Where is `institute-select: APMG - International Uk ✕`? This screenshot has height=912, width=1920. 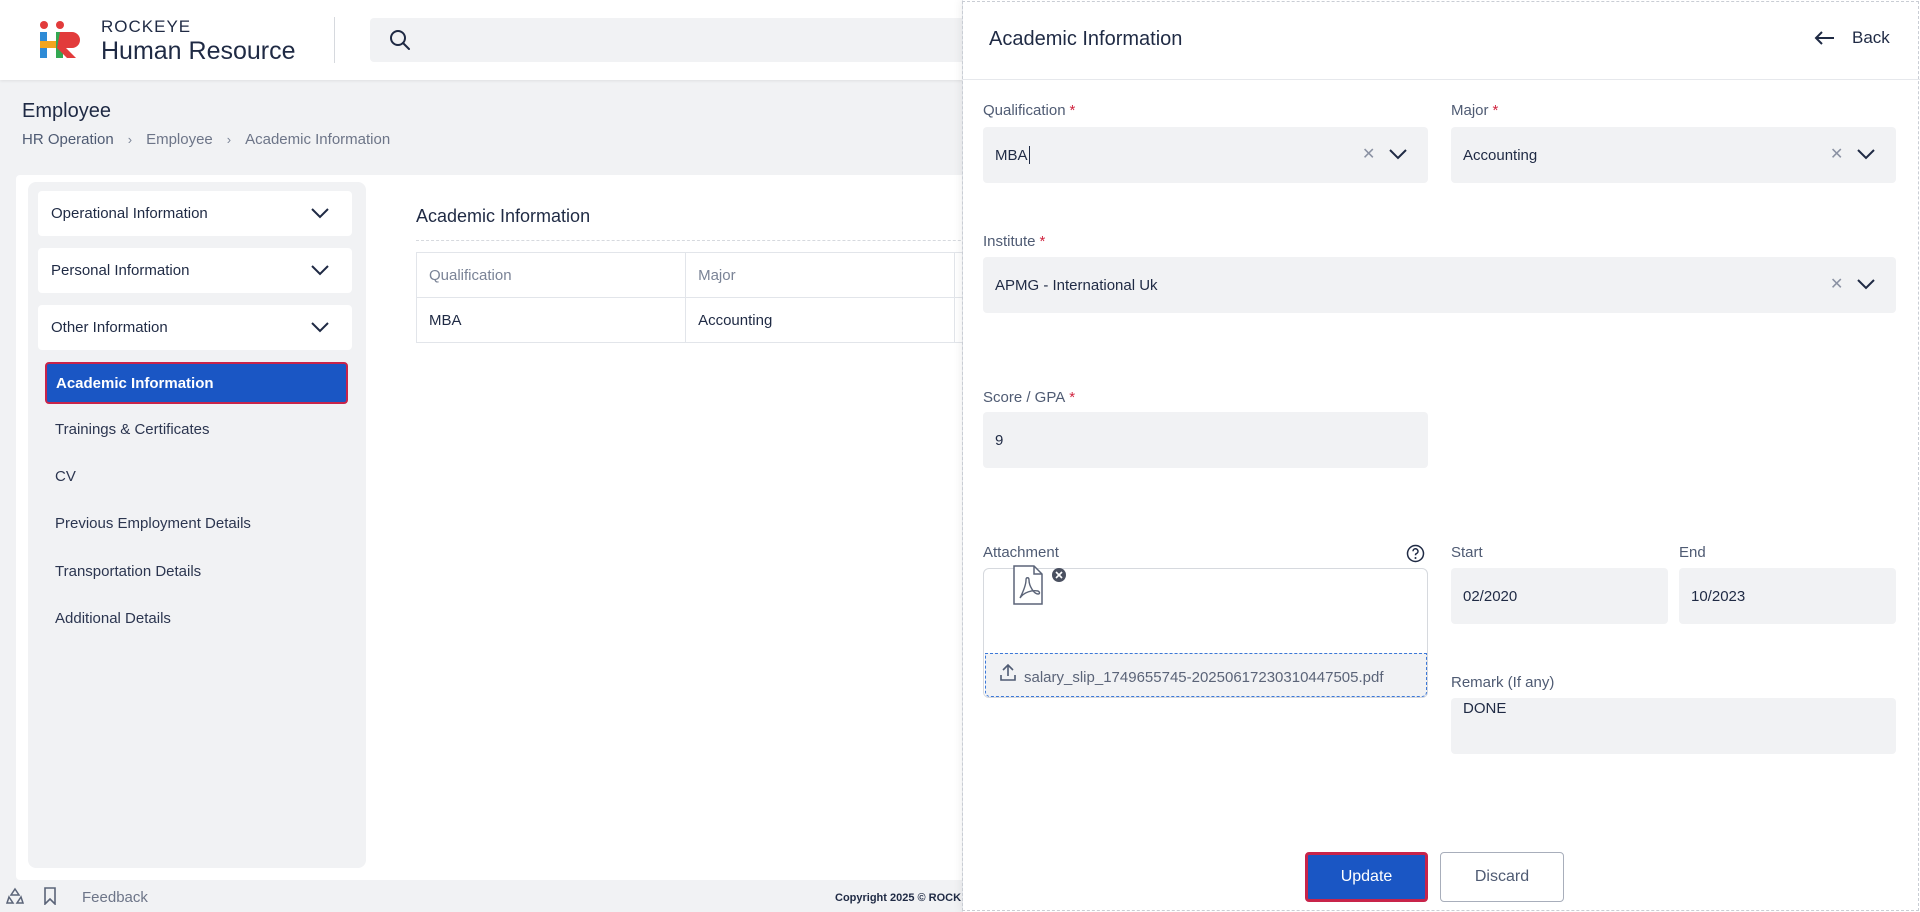 institute-select: APMG - International Uk ✕ is located at coordinates (1439, 285).